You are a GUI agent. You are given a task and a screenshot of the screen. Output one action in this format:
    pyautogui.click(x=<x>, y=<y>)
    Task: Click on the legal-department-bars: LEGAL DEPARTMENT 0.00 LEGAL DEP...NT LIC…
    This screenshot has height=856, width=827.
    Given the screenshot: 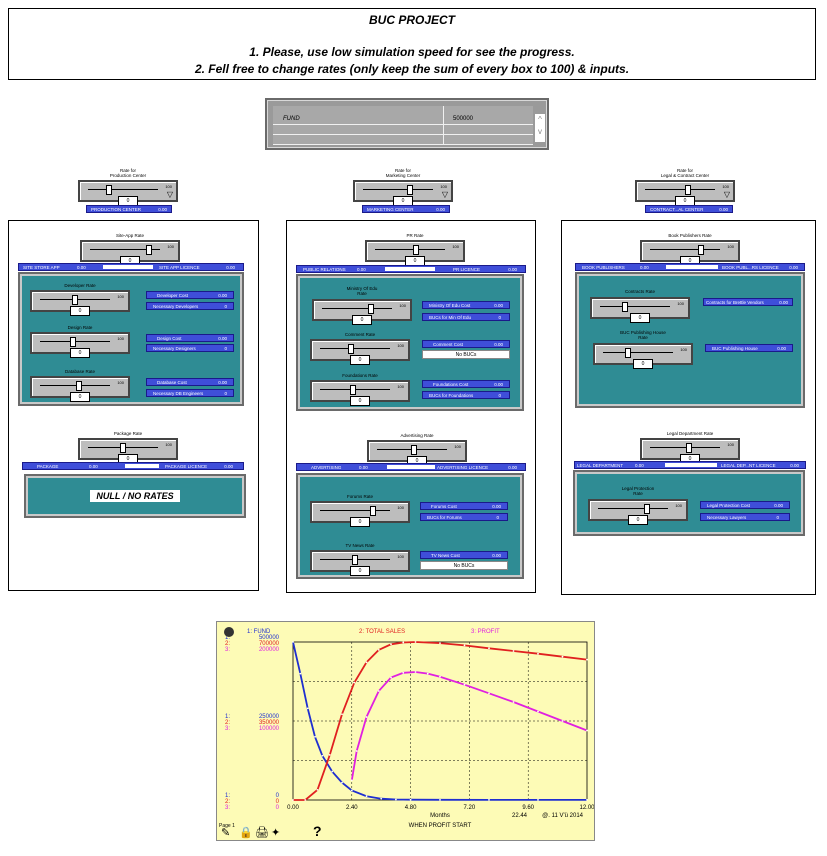 What is the action you would take?
    pyautogui.click(x=690, y=465)
    